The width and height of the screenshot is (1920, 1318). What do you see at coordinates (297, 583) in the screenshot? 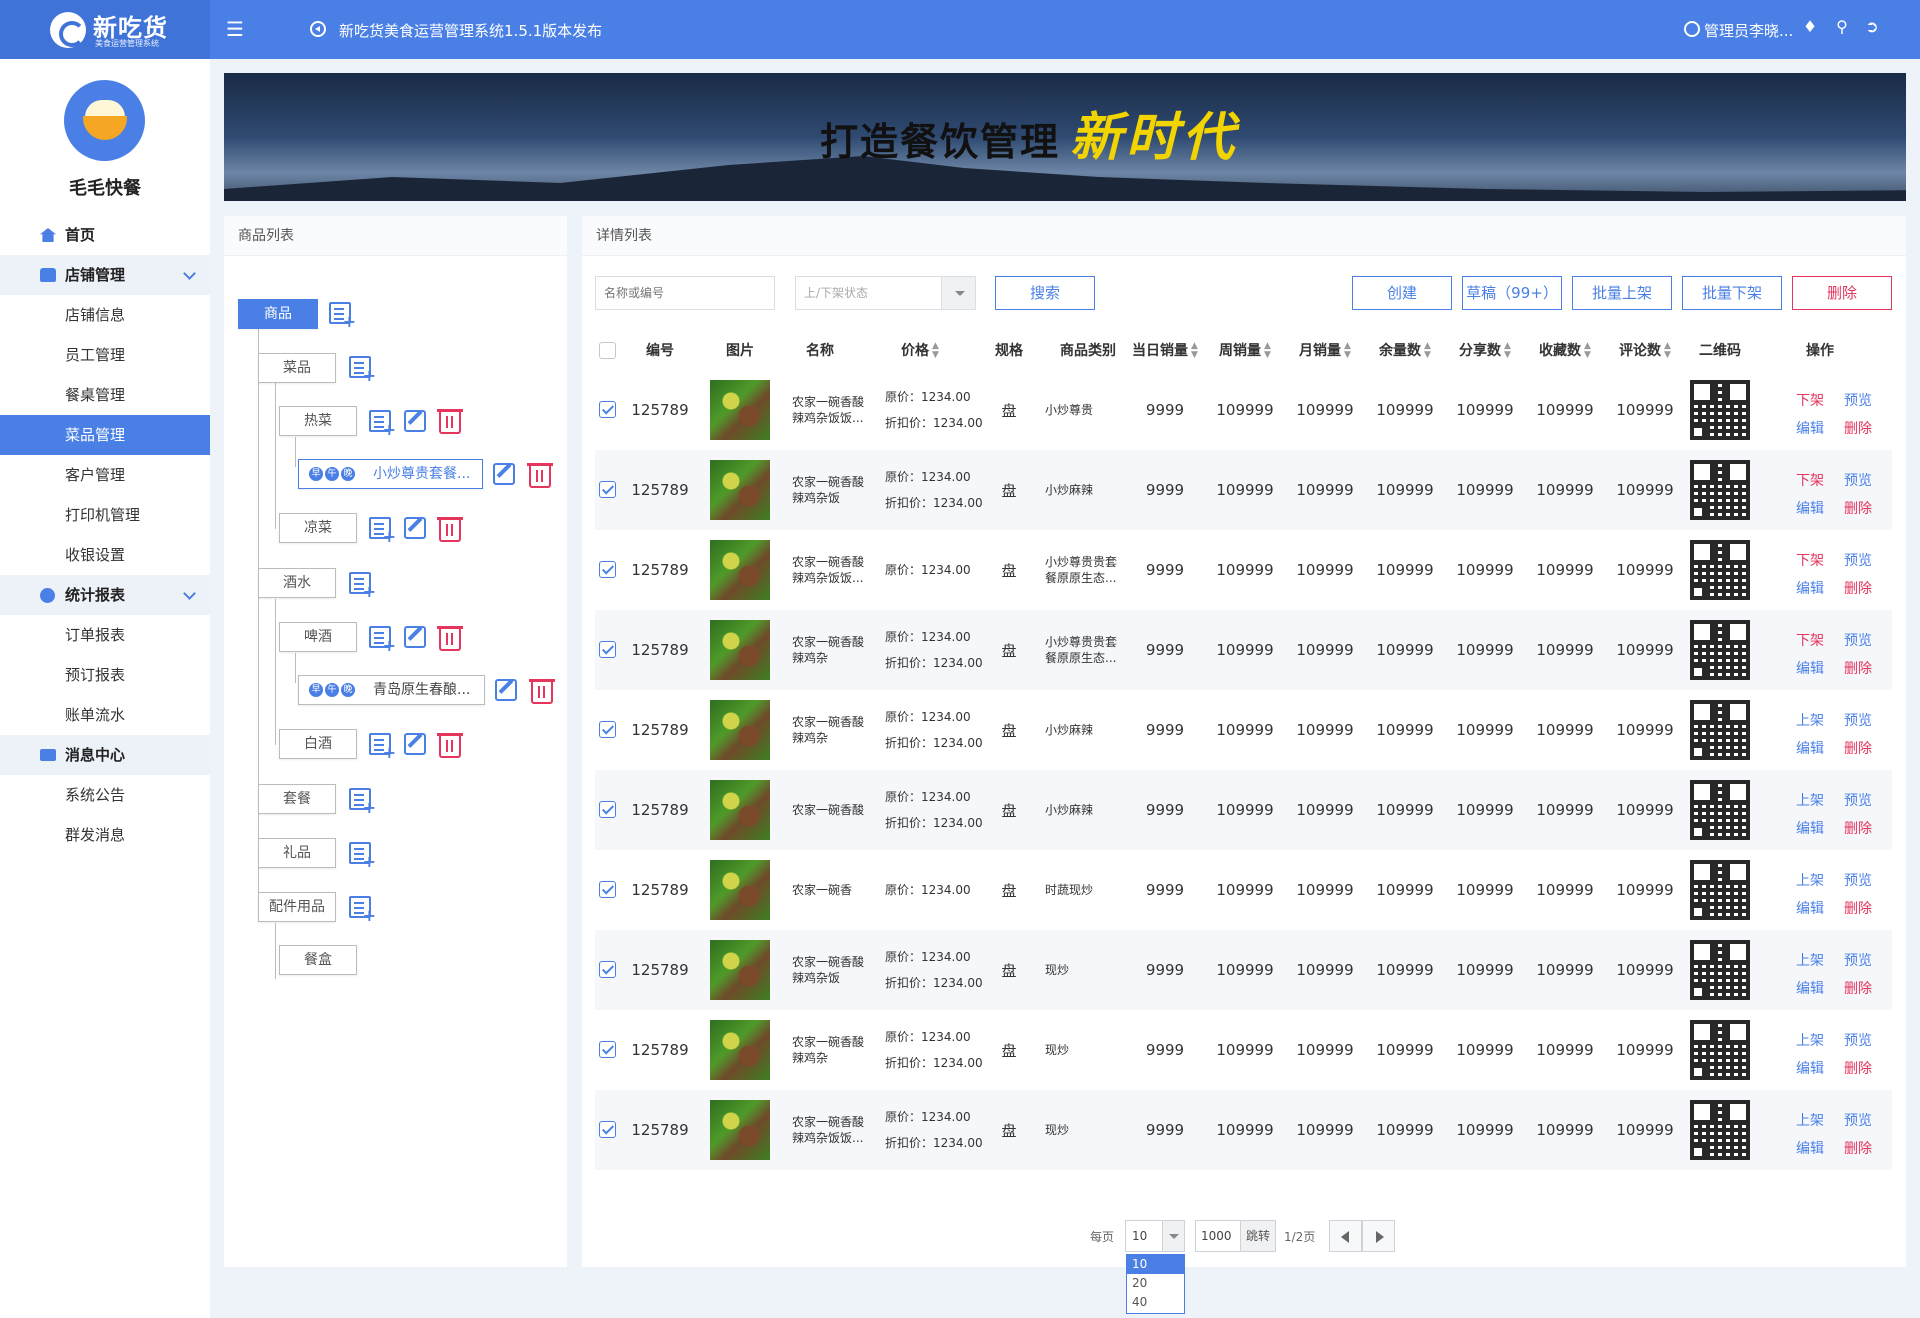
I see `tree-node-drinks: 酒水` at bounding box center [297, 583].